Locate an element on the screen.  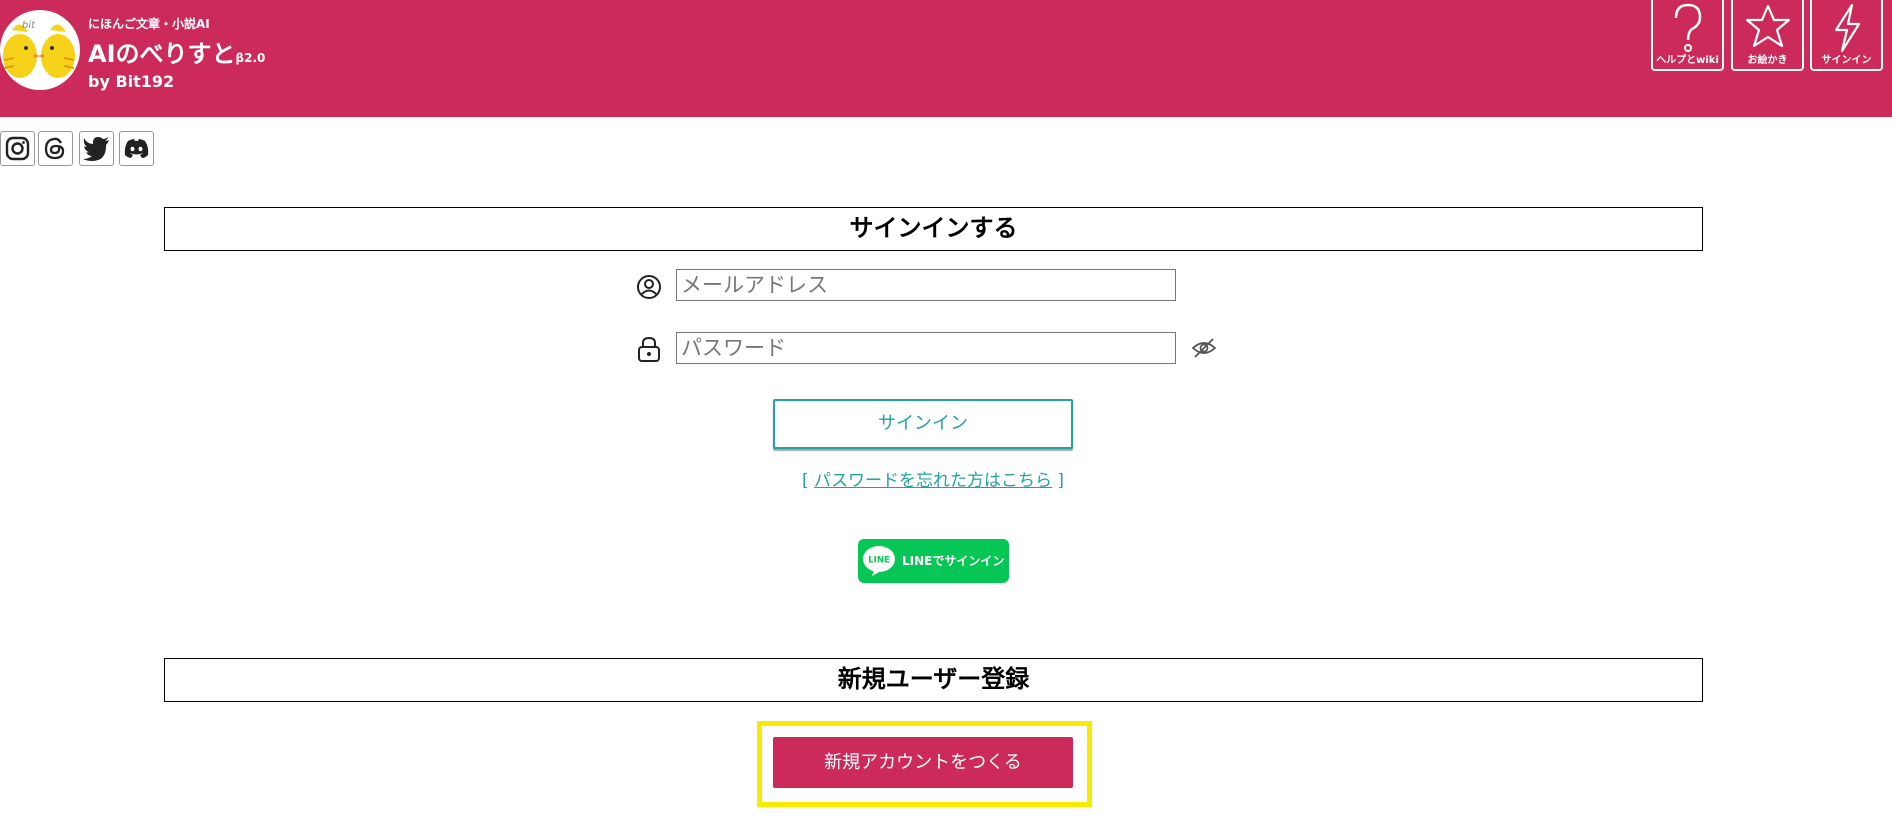
line-signin-label: LINEでサインイン is located at coordinates (953, 561).